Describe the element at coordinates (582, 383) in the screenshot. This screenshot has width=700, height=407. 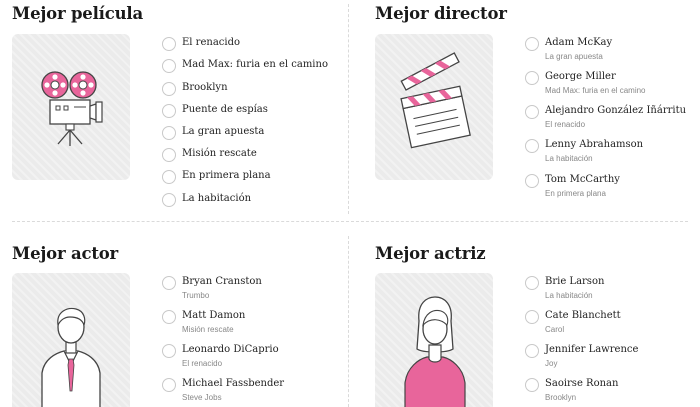
I see `option-label: Saoirse Ronan` at that location.